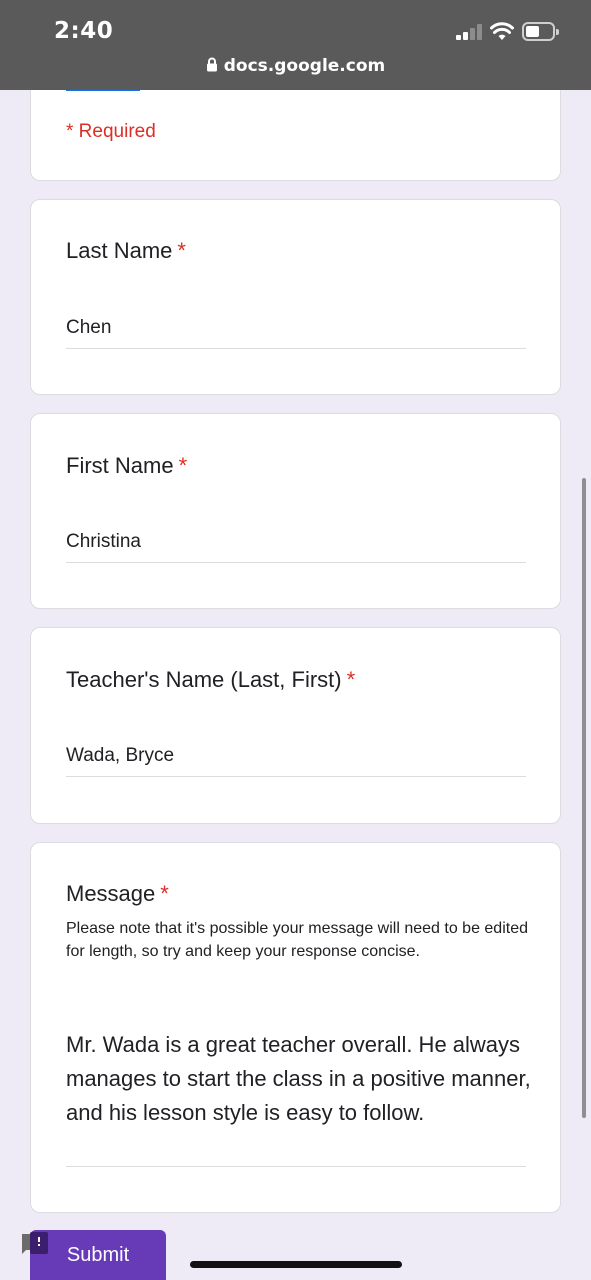 This screenshot has width=591, height=1280. Describe the element at coordinates (211, 64) in the screenshot. I see `lock-icon` at that location.